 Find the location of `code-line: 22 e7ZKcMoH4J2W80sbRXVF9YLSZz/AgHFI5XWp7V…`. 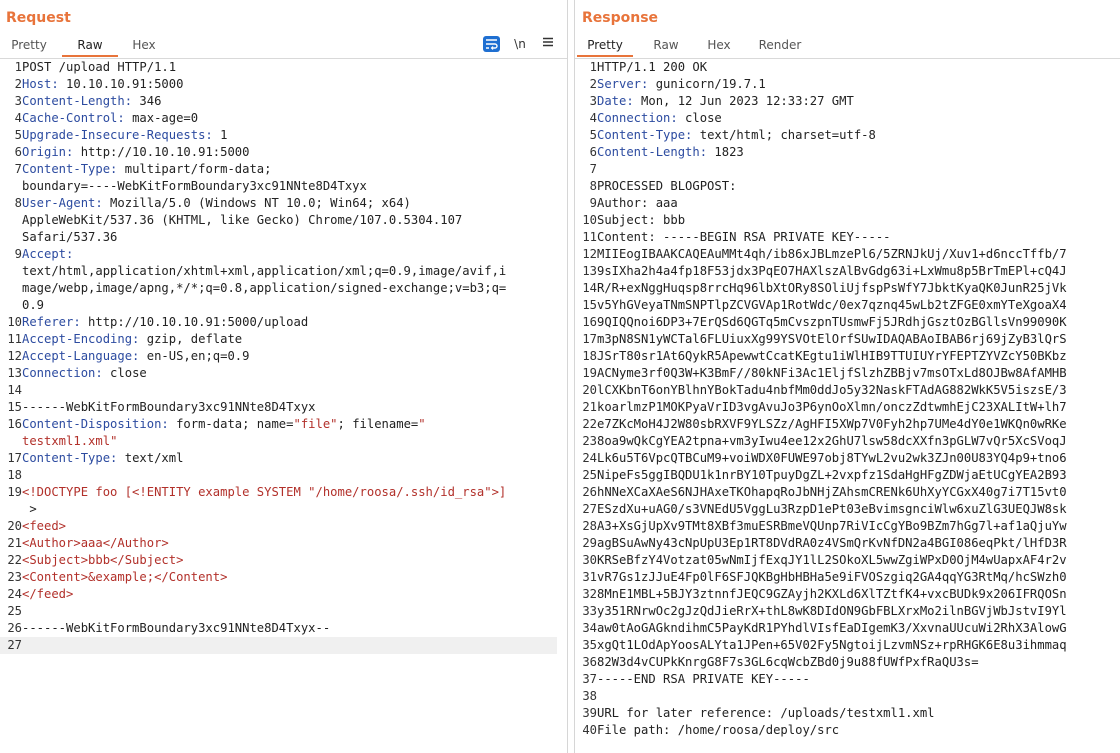

code-line: 22 e7ZKcMoH4J2W80sbRXVF9YLSZz/AgHFI5XWp7V… is located at coordinates (824, 424).